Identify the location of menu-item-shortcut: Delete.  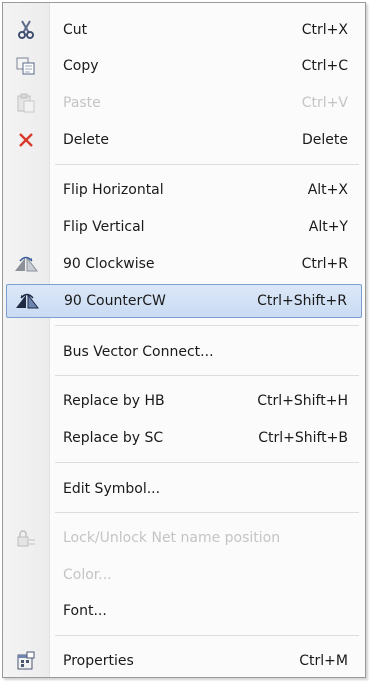
(325, 140).